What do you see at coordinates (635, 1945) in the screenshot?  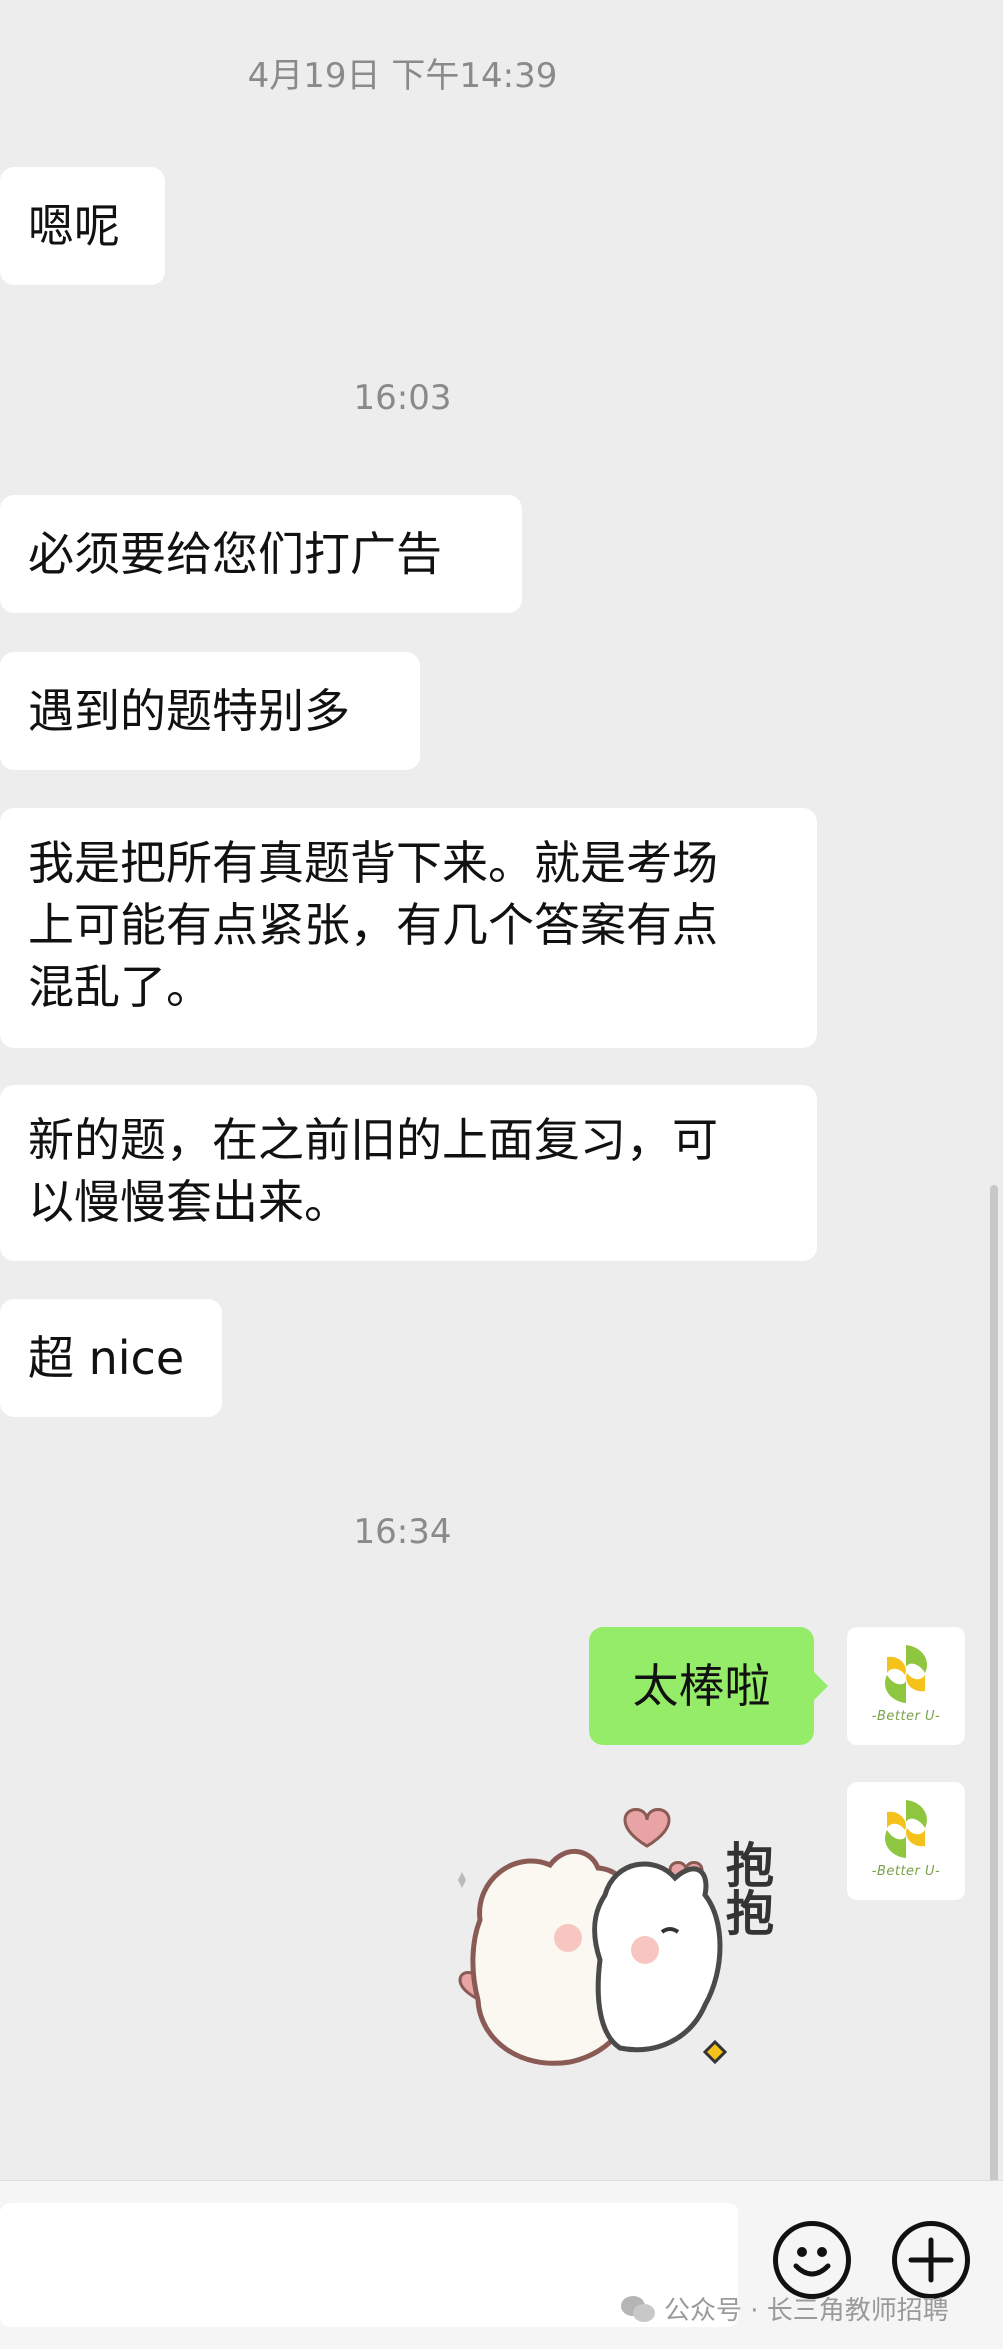 I see `sticker-message: 抱抱` at bounding box center [635, 1945].